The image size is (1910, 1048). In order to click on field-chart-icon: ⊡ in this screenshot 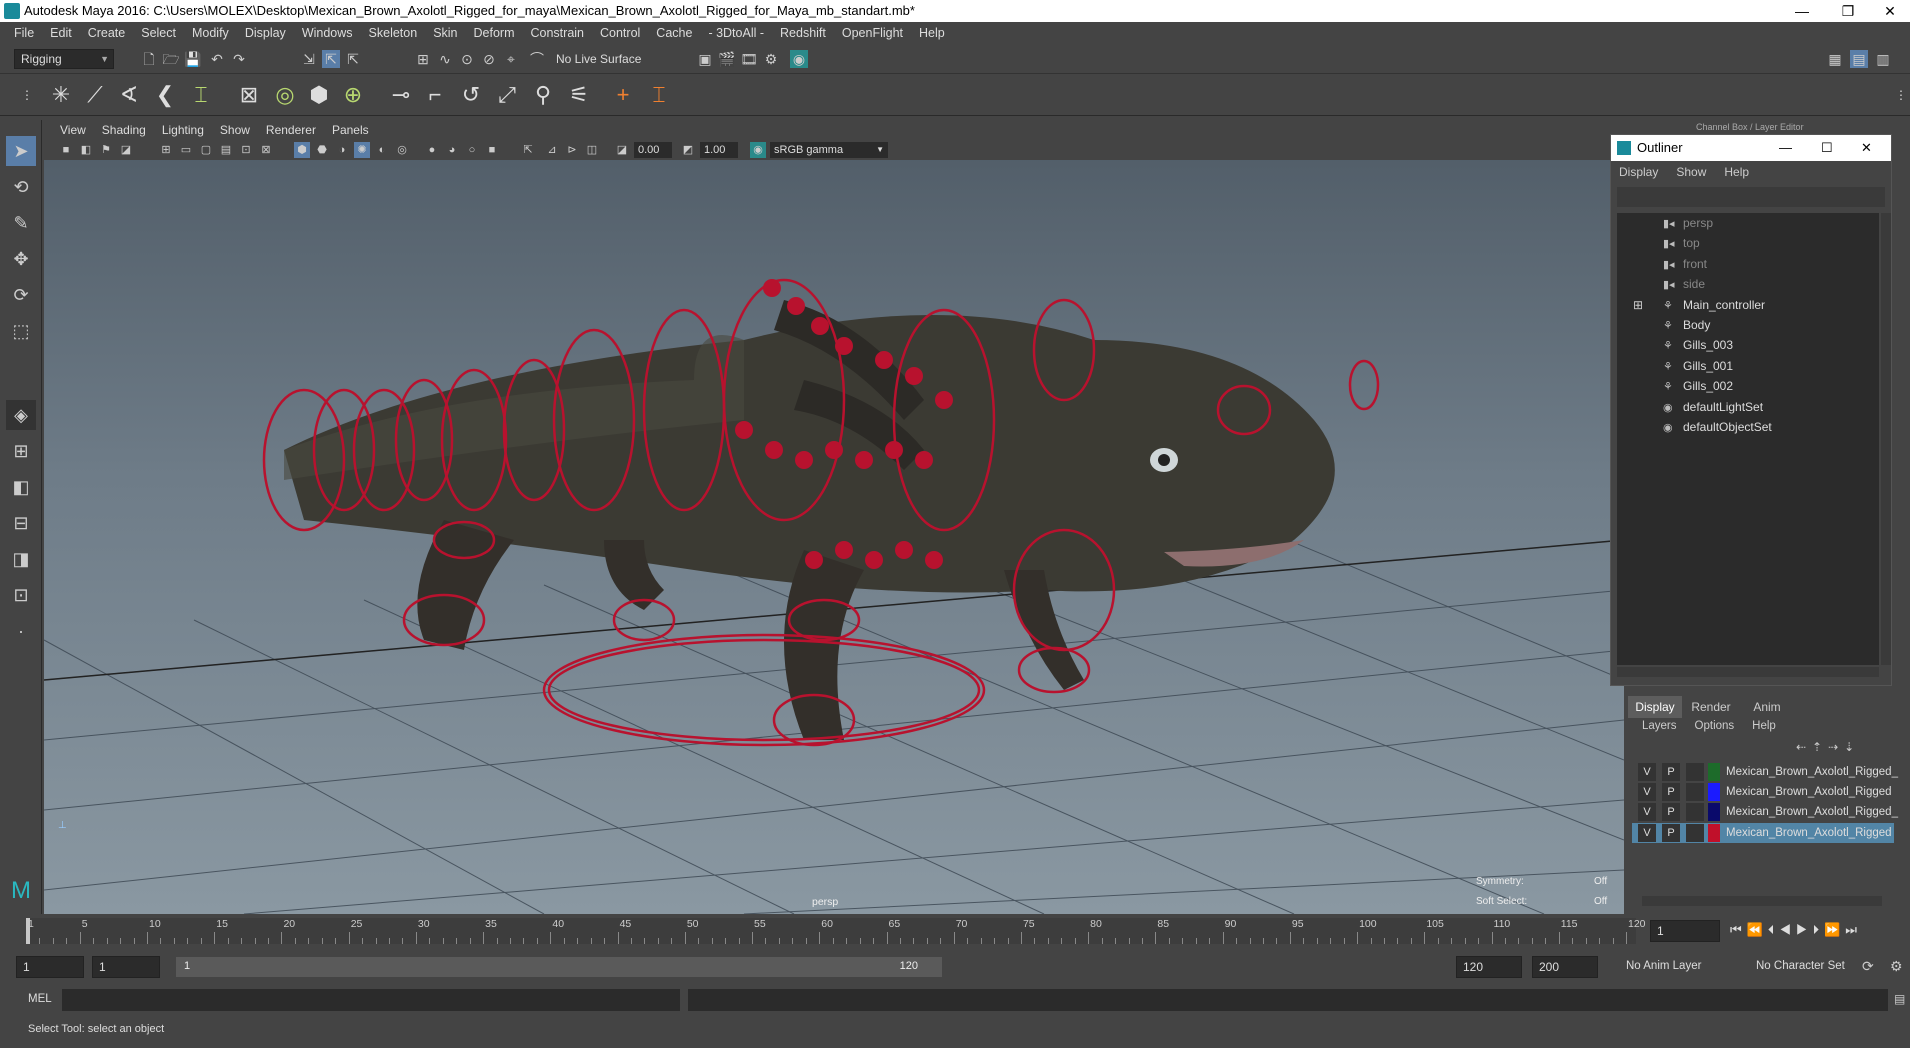, I will do `click(246, 150)`.